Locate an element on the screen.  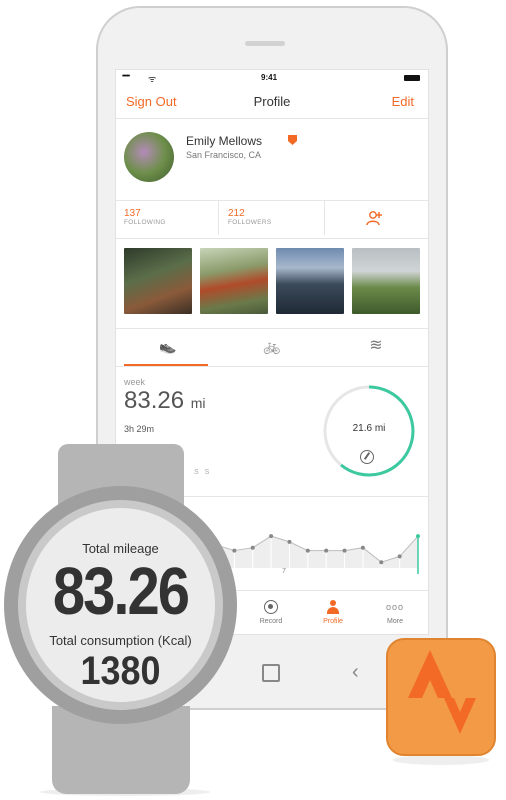
profile-divider is located at coordinates (272, 200).